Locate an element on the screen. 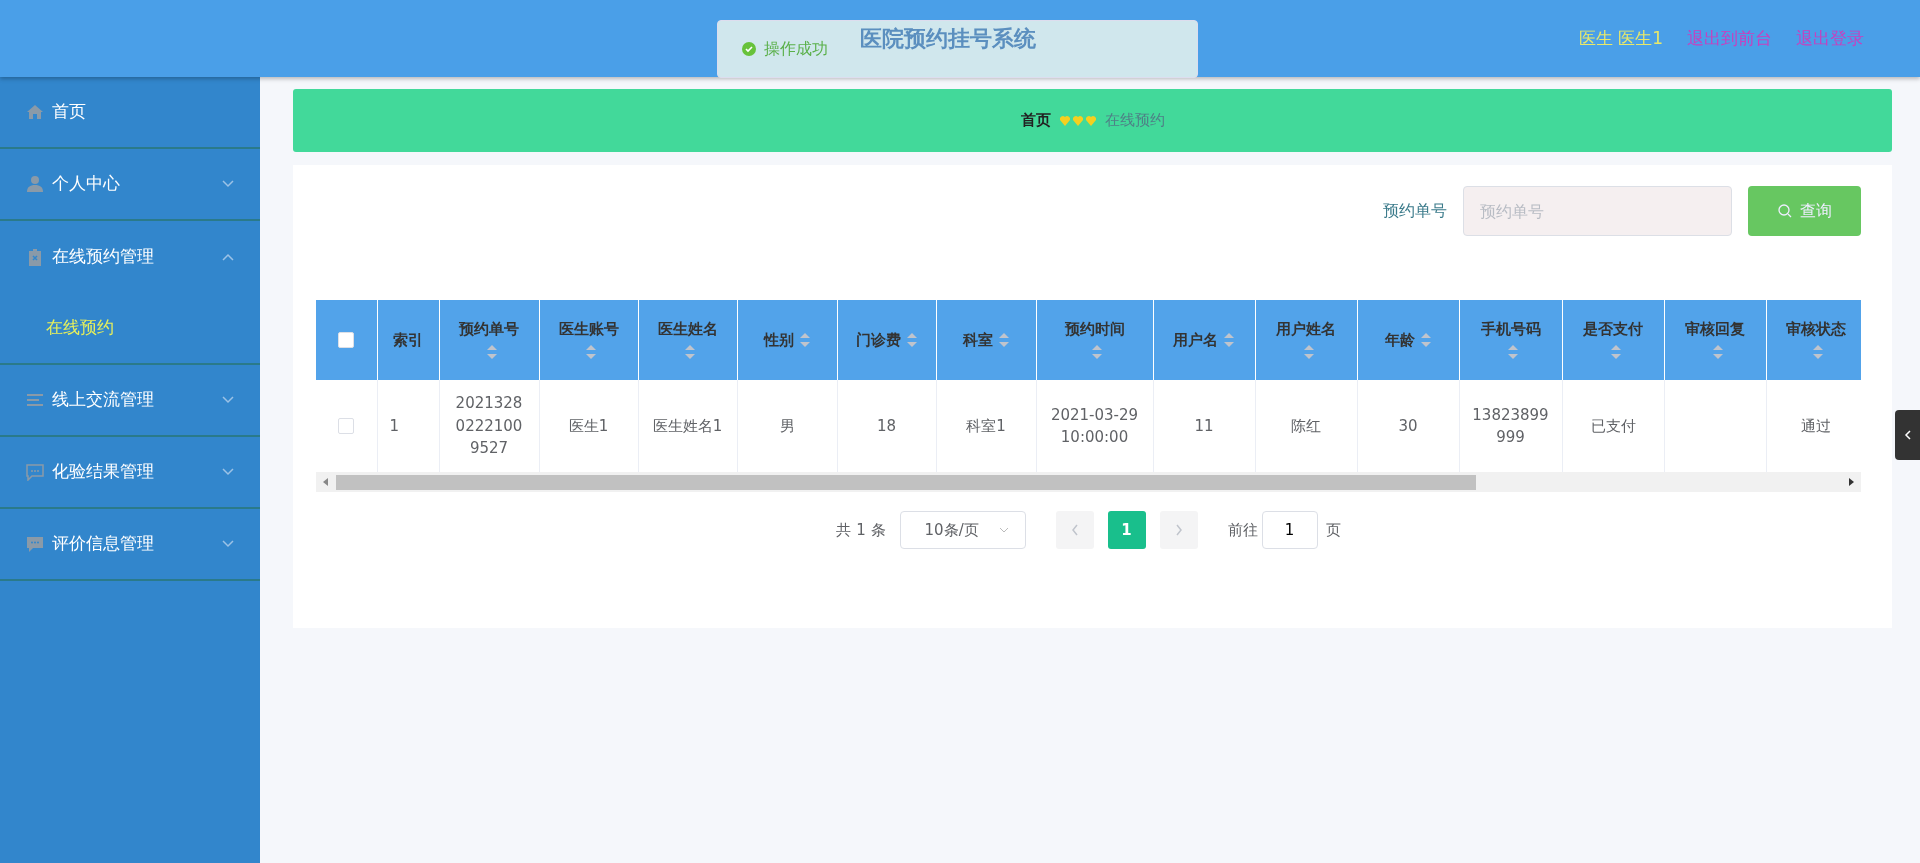  table-cell: 医生姓名1 is located at coordinates (687, 426).